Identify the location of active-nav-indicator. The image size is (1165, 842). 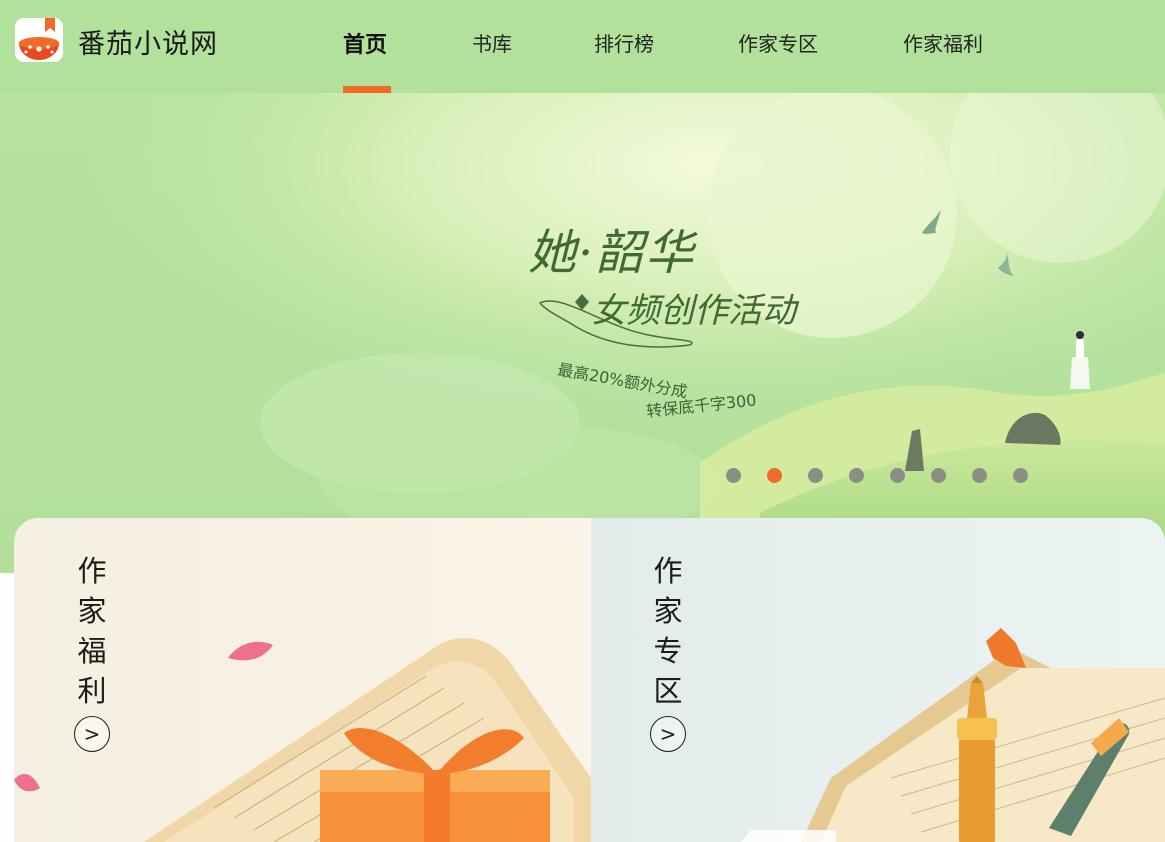
(367, 89).